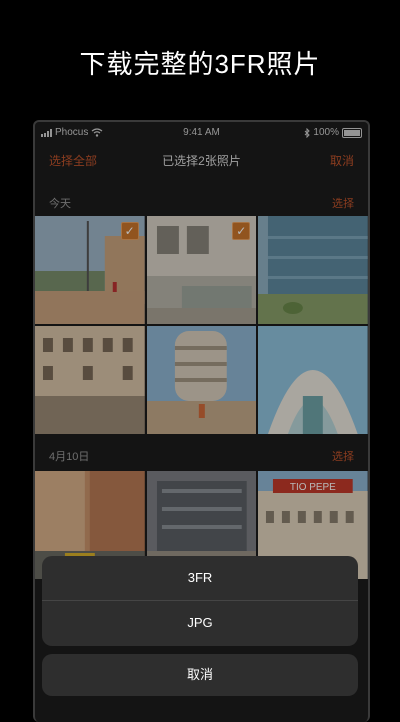  What do you see at coordinates (200, 578) in the screenshot?
I see `option-3fr-button: 3FR` at bounding box center [200, 578].